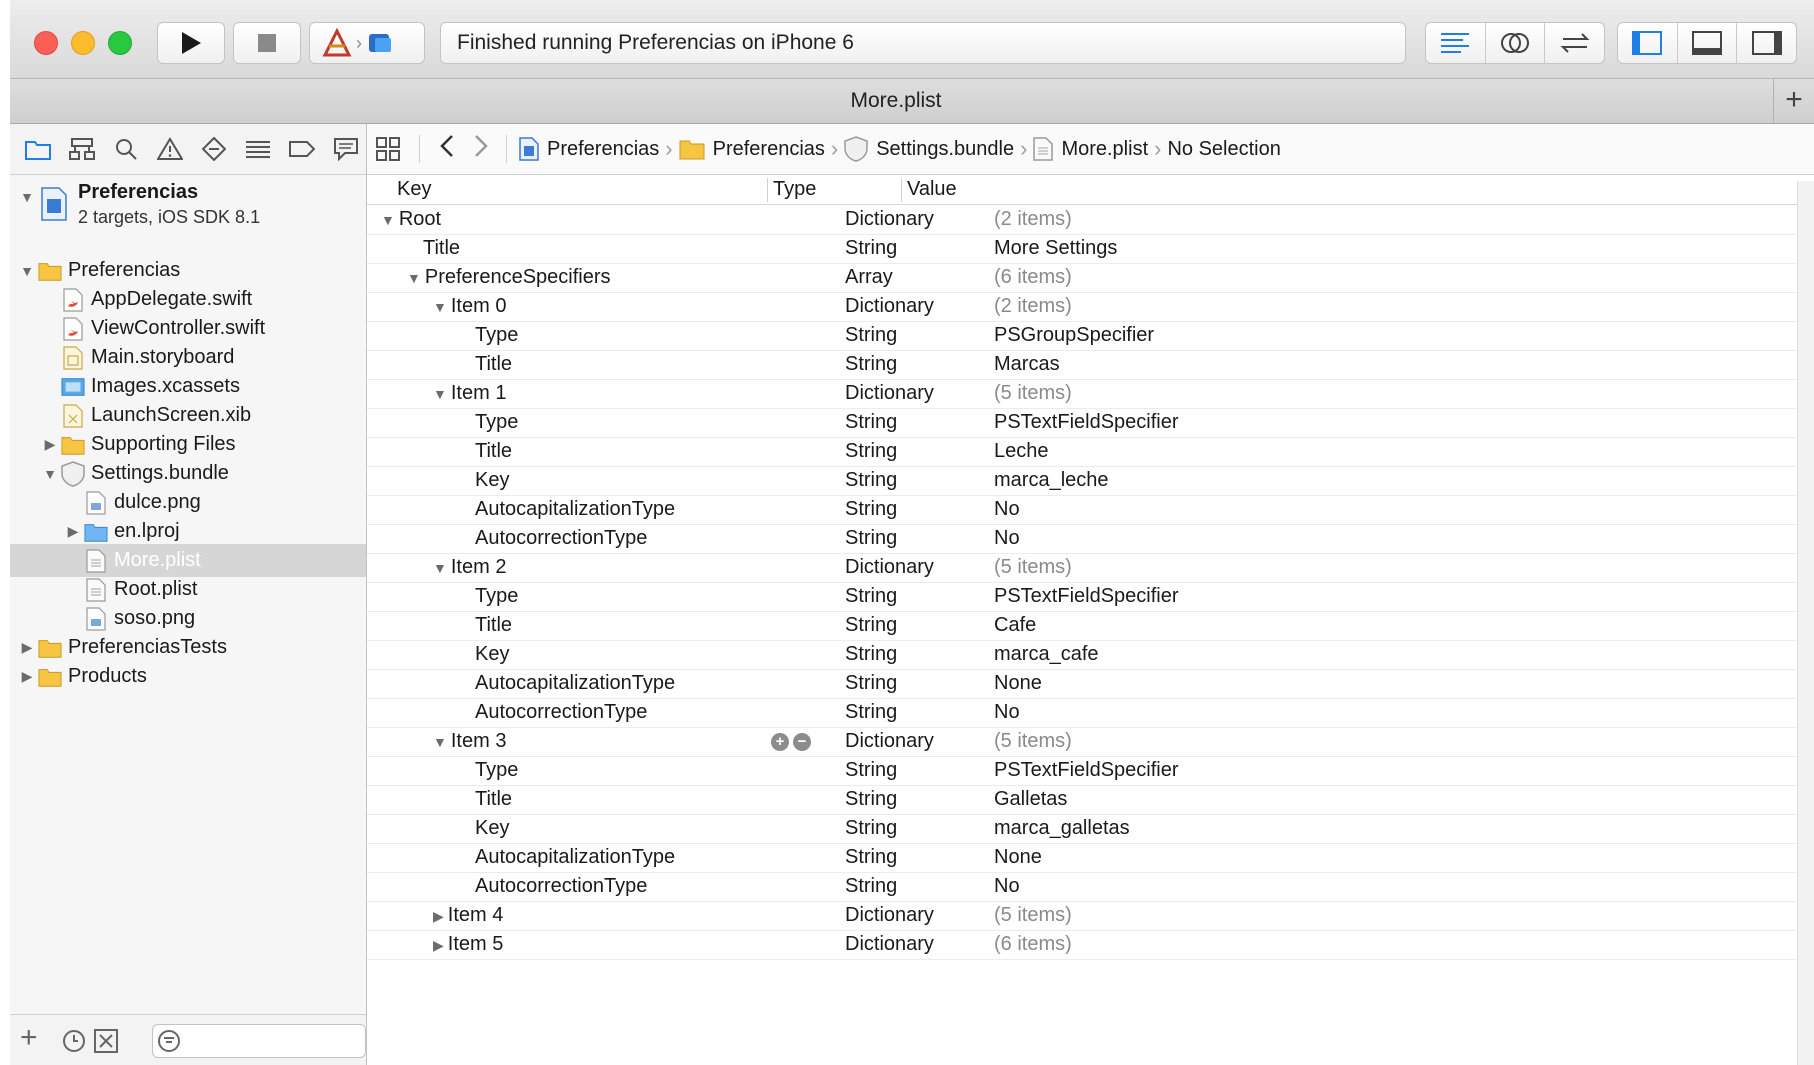 The height and width of the screenshot is (1065, 1814). Describe the element at coordinates (46, 43) in the screenshot. I see `close-window-button` at that location.